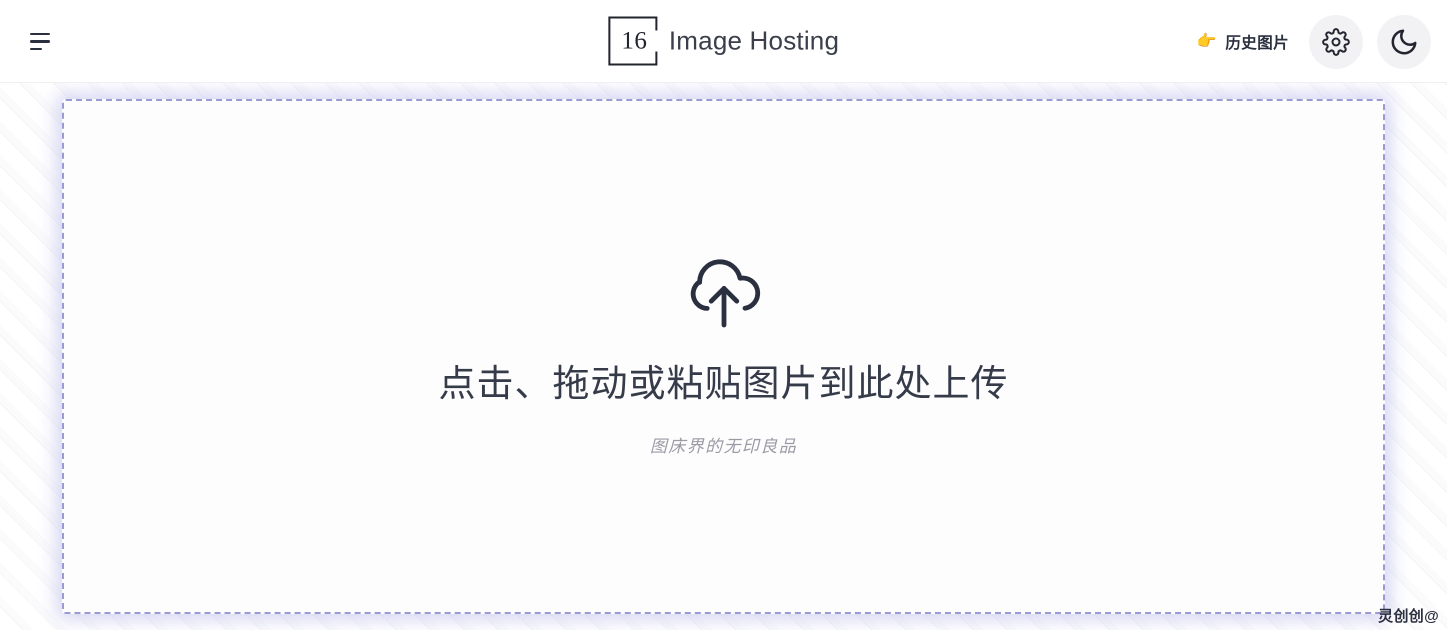  Describe the element at coordinates (724, 296) in the screenshot. I see `cloud-upload-icon` at that location.